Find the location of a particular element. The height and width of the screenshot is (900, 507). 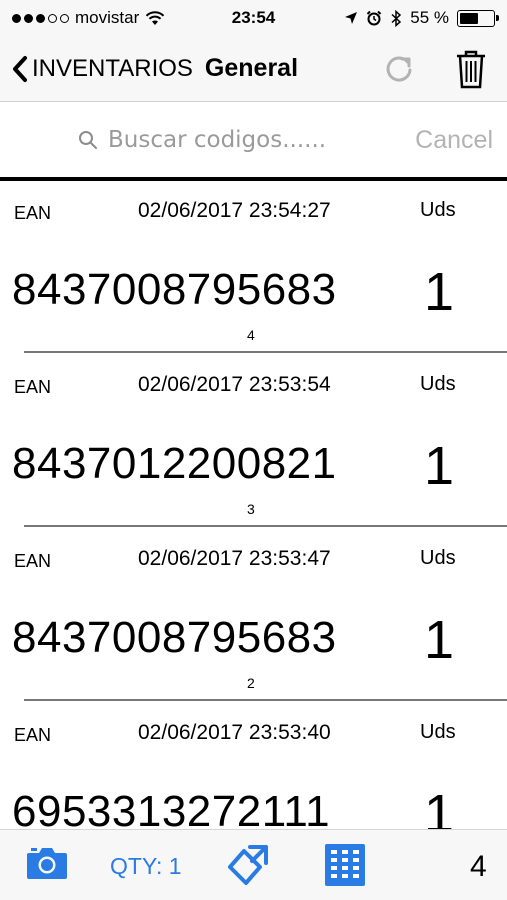

entry-datetime: 02/06/2017 23:53:40 is located at coordinates (234, 732).